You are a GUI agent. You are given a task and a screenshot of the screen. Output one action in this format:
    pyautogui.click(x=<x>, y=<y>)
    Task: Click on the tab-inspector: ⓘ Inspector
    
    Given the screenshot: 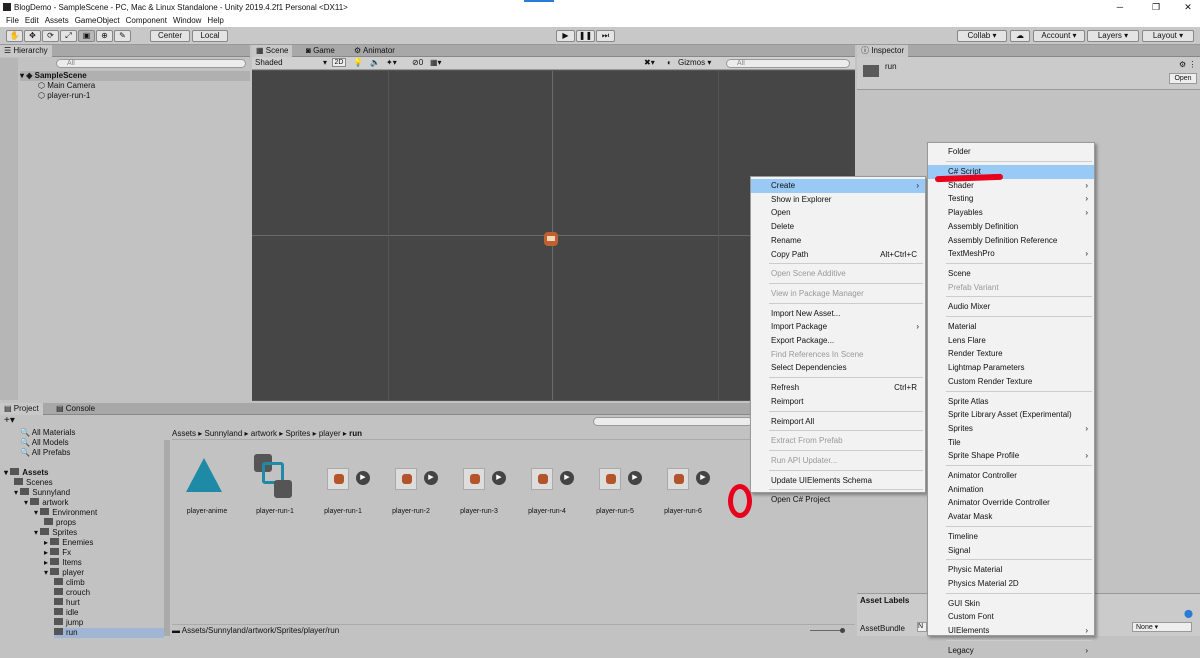 What is the action you would take?
    pyautogui.click(x=883, y=51)
    